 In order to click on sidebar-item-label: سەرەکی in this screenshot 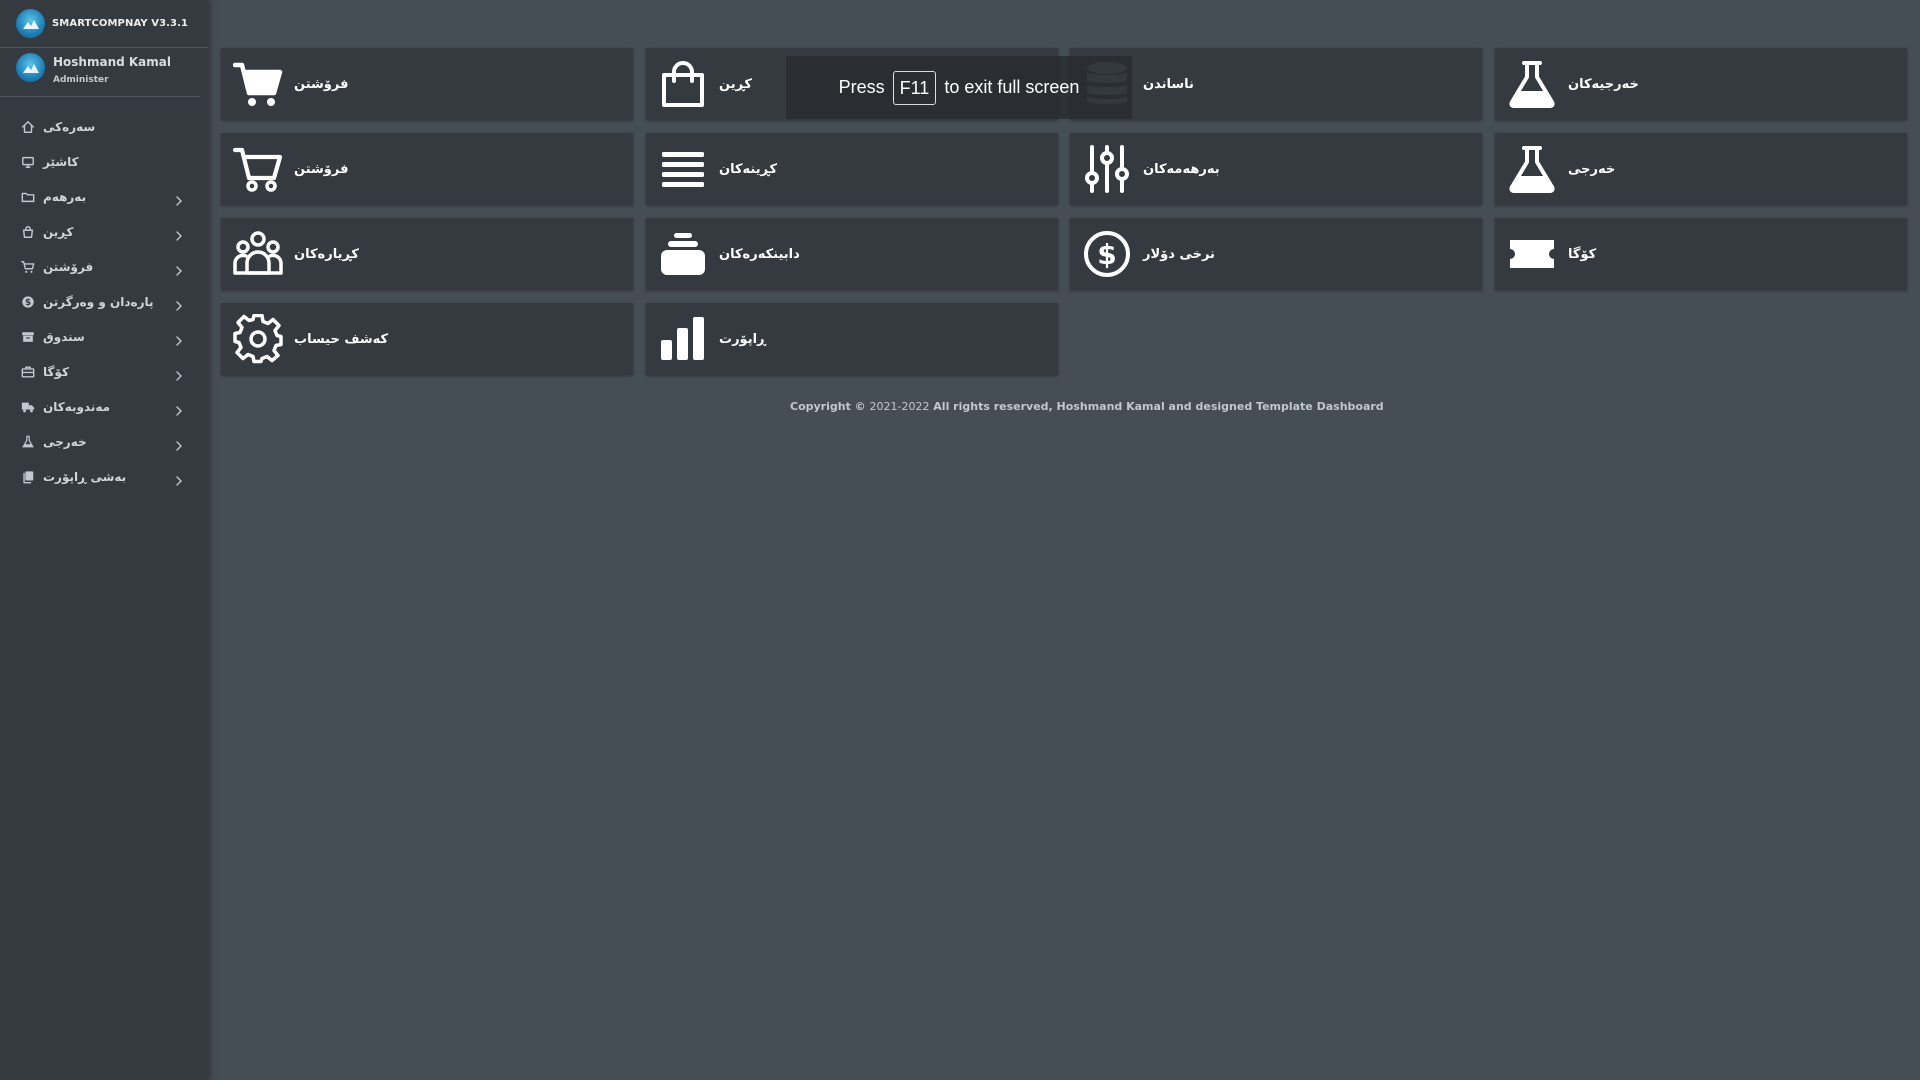, I will do `click(69, 126)`.